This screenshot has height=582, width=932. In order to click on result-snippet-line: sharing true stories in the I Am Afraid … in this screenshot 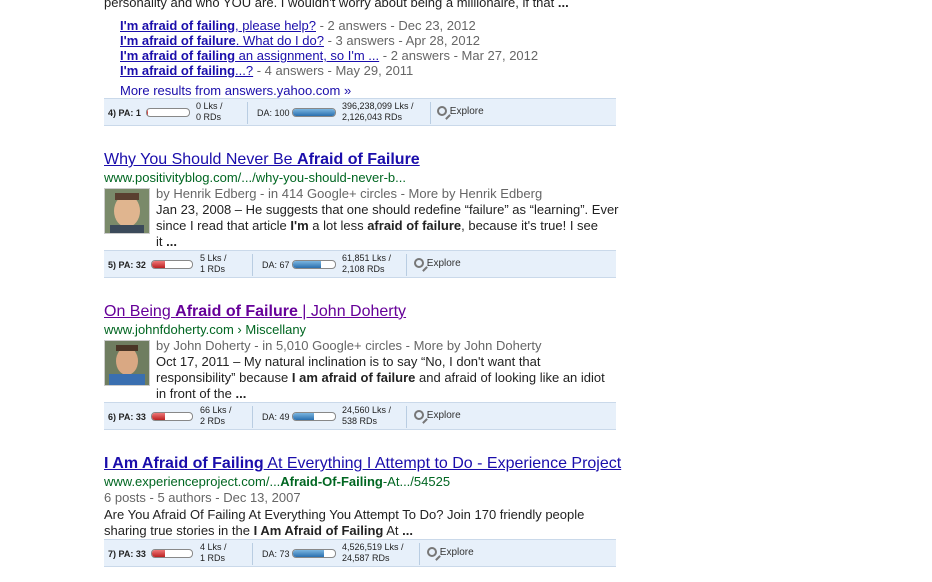, I will do `click(258, 530)`.